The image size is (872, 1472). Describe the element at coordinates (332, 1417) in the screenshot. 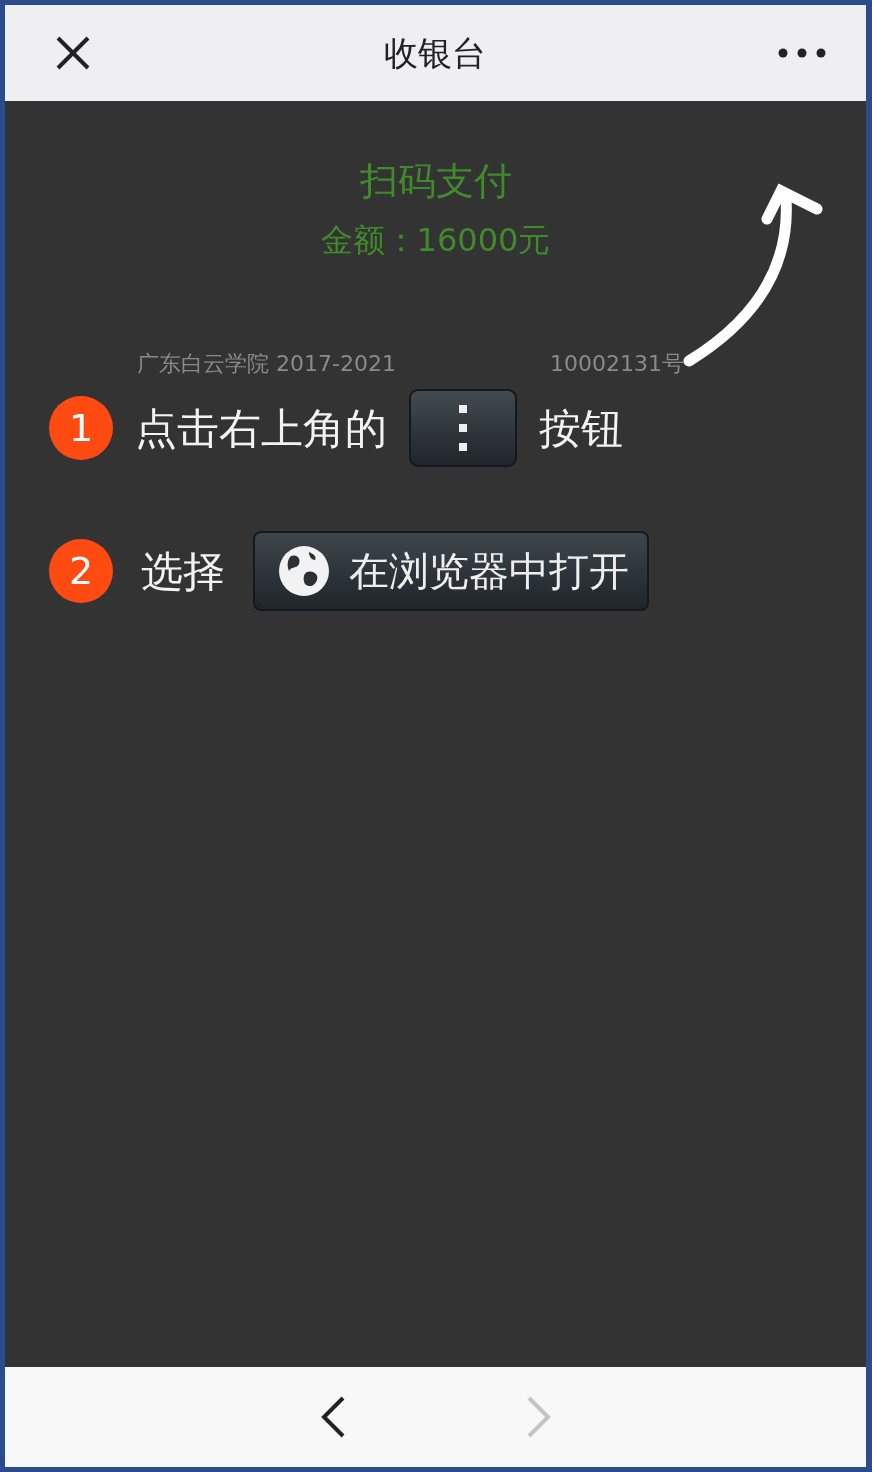

I see `back-icon` at that location.